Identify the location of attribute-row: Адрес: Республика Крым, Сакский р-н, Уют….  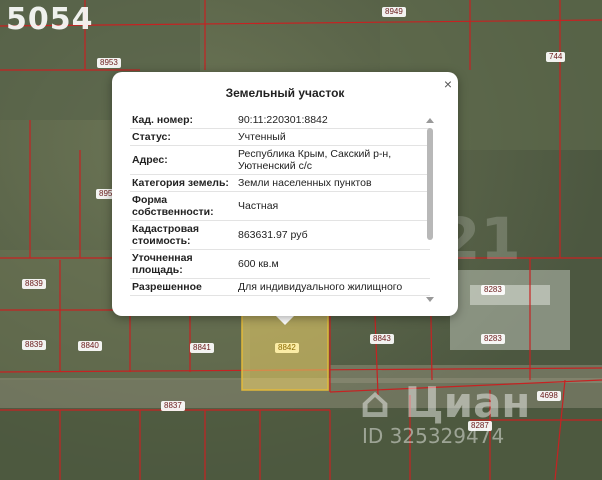
(280, 160).